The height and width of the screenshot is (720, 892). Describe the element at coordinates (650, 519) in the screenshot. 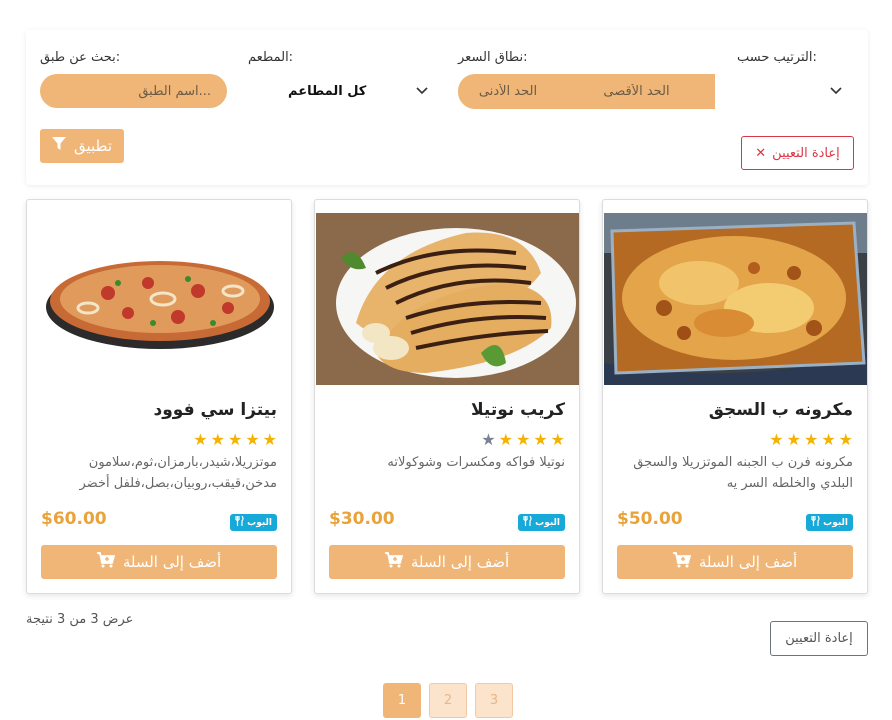

I see `product-price: $50.00` at that location.